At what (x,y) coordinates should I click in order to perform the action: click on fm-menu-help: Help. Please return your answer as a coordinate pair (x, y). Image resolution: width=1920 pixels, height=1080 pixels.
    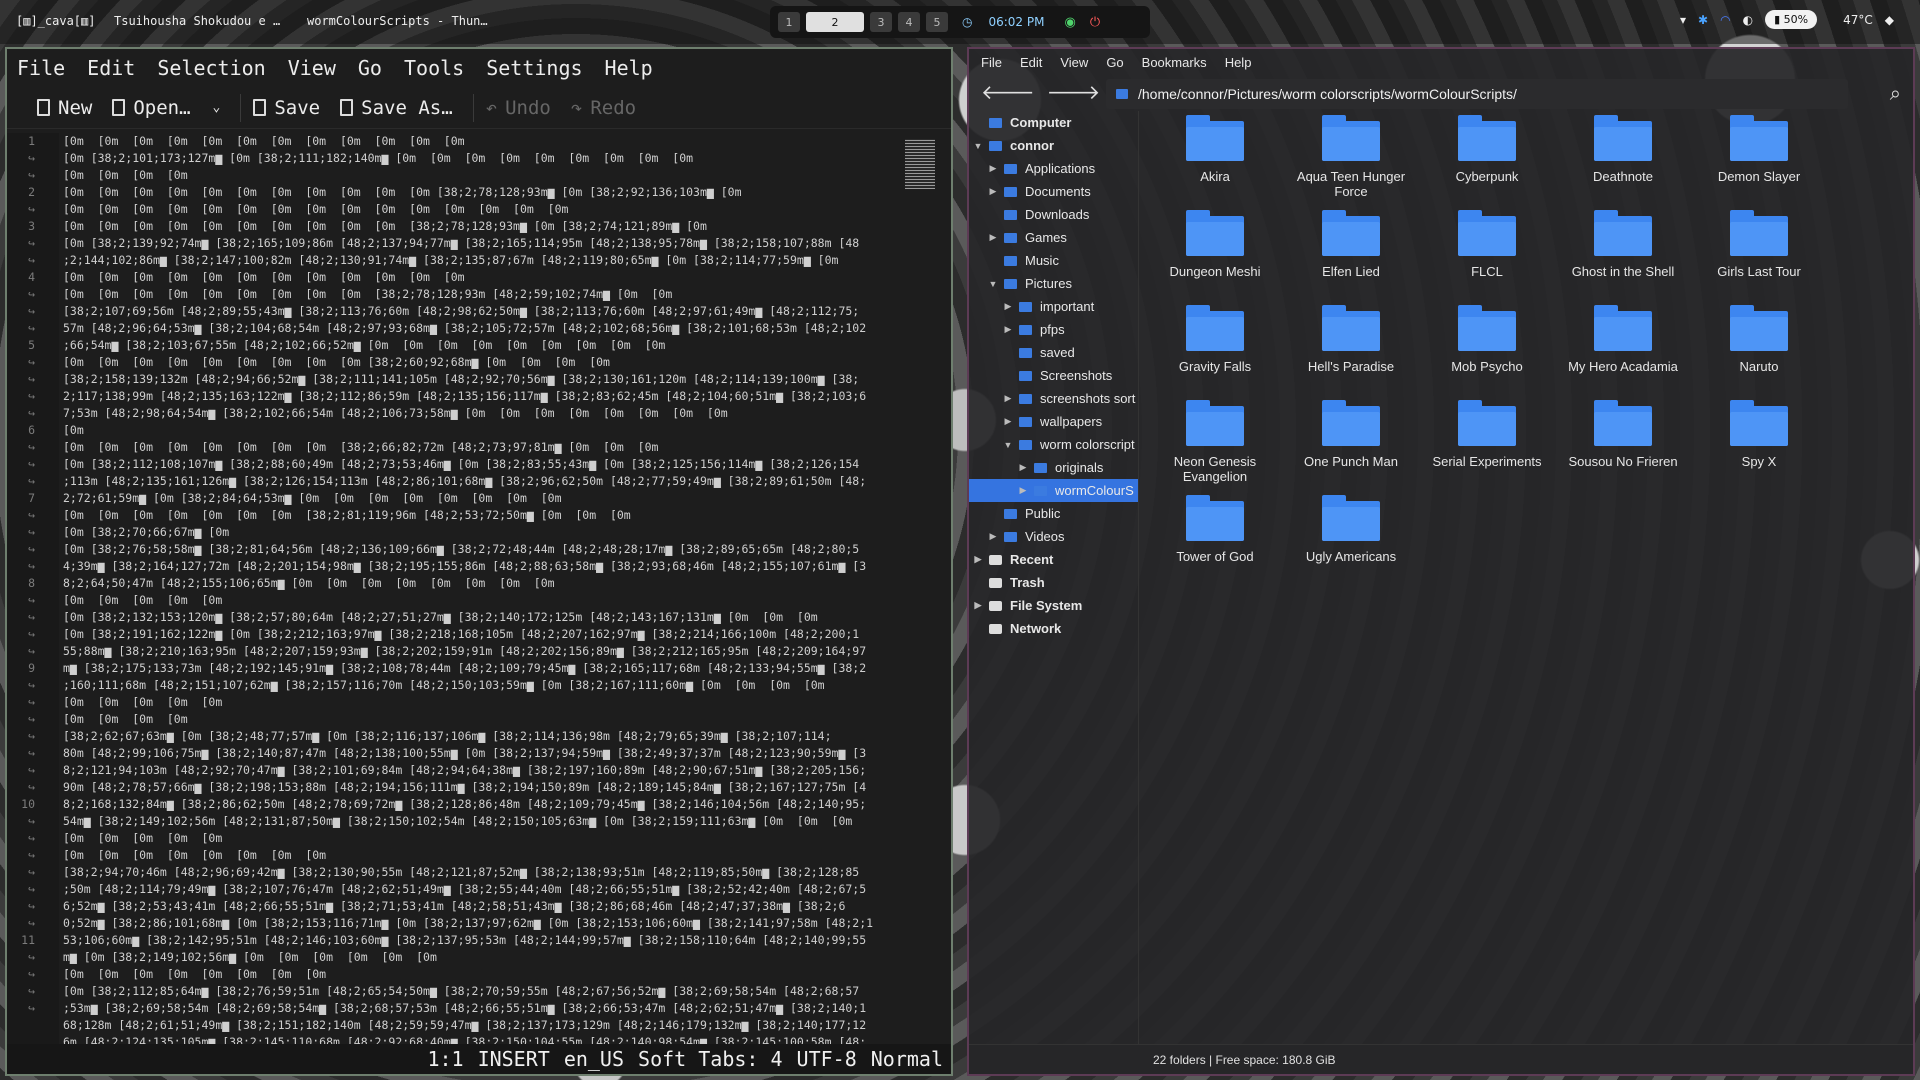
    Looking at the image, I should click on (1238, 62).